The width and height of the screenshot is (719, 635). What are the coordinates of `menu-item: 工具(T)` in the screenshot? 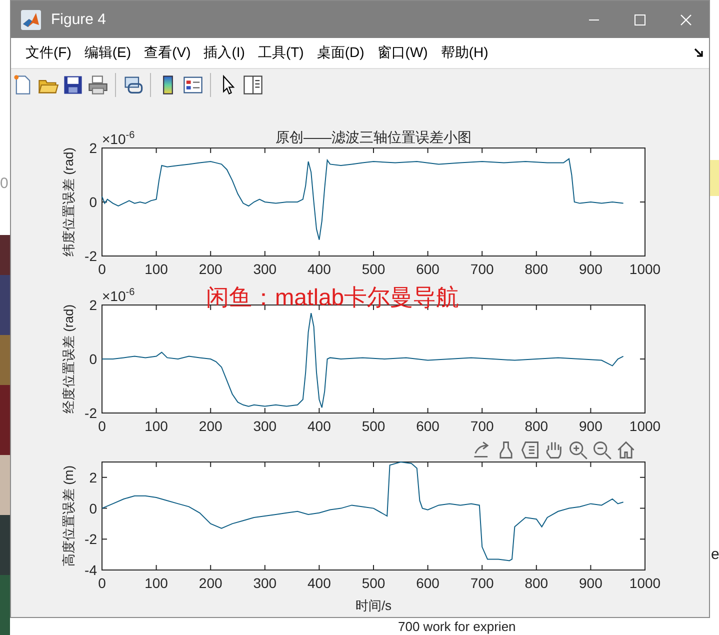 It's located at (280, 53).